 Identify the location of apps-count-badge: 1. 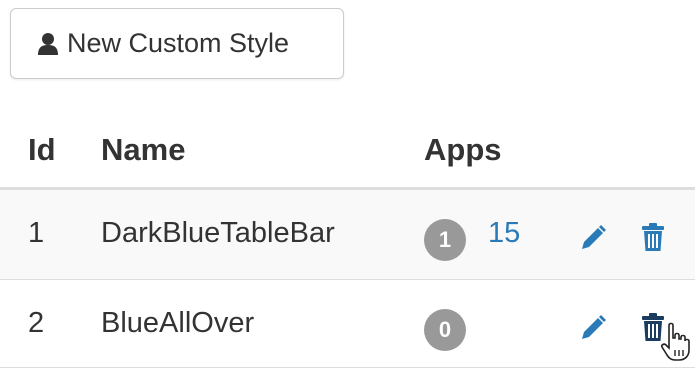
(445, 240).